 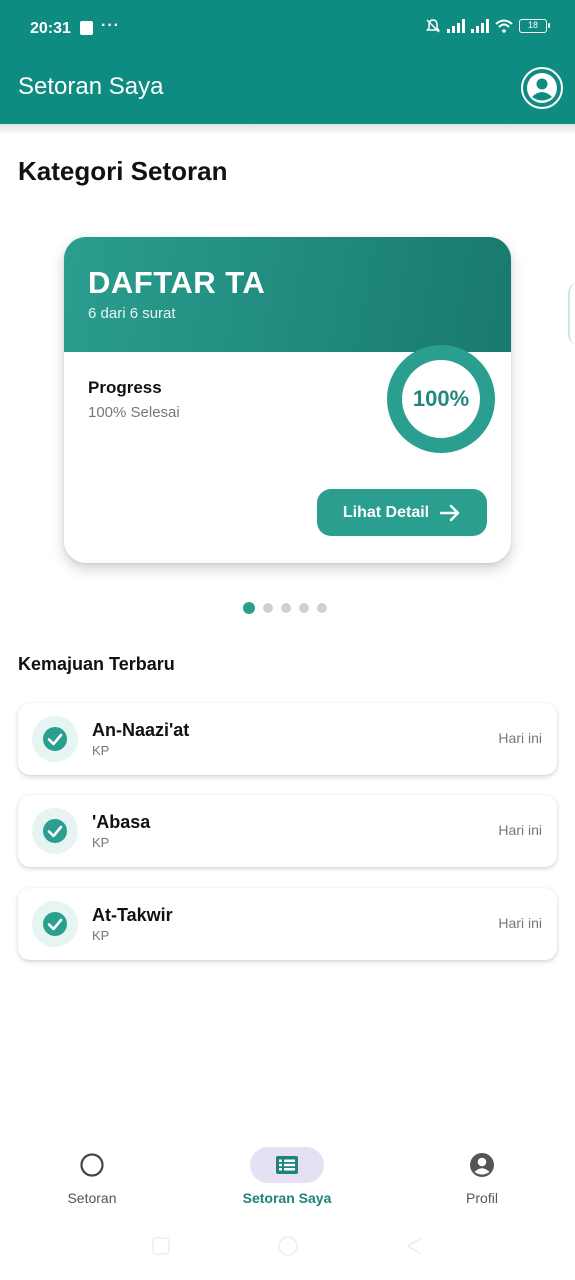 I want to click on app-bar-shadow, so click(x=287, y=129).